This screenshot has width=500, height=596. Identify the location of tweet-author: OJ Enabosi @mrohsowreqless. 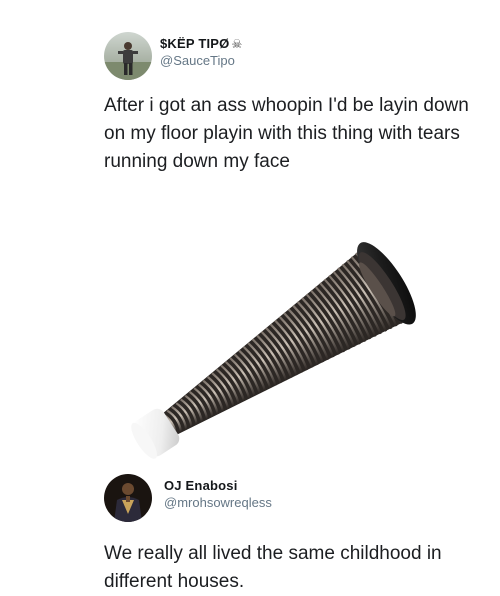
(218, 494).